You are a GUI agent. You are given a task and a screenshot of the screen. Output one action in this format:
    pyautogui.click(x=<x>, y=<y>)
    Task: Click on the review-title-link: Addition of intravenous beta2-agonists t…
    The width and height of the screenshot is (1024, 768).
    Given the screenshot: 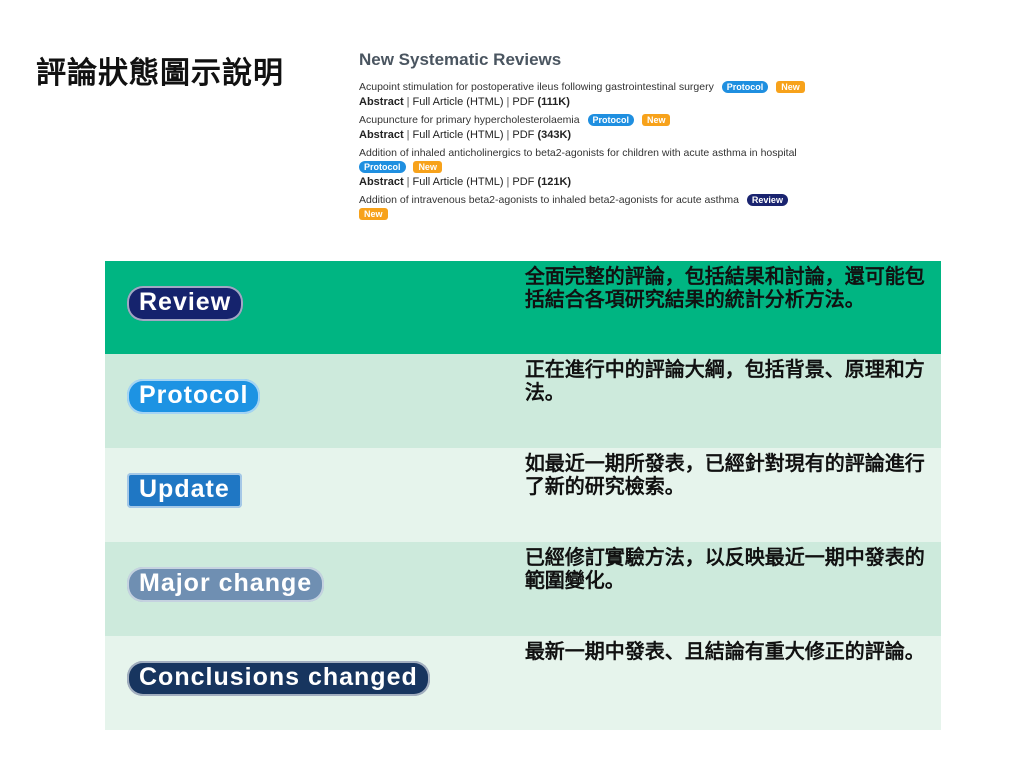 What is the action you would take?
    pyautogui.click(x=549, y=200)
    